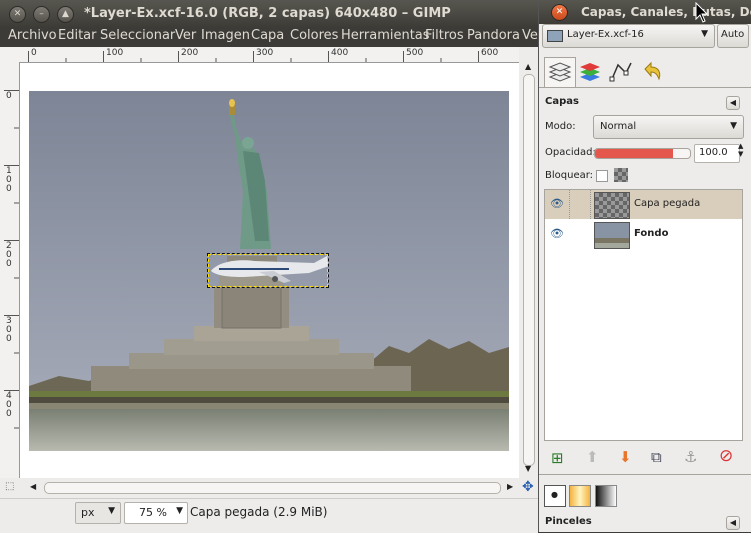 The image size is (751, 533). What do you see at coordinates (314, 35) in the screenshot?
I see `menu-colores: Colores` at bounding box center [314, 35].